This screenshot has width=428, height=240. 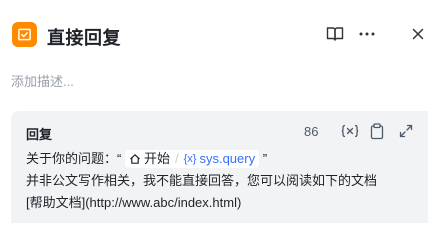 I want to click on clipboard-icon, so click(x=377, y=131).